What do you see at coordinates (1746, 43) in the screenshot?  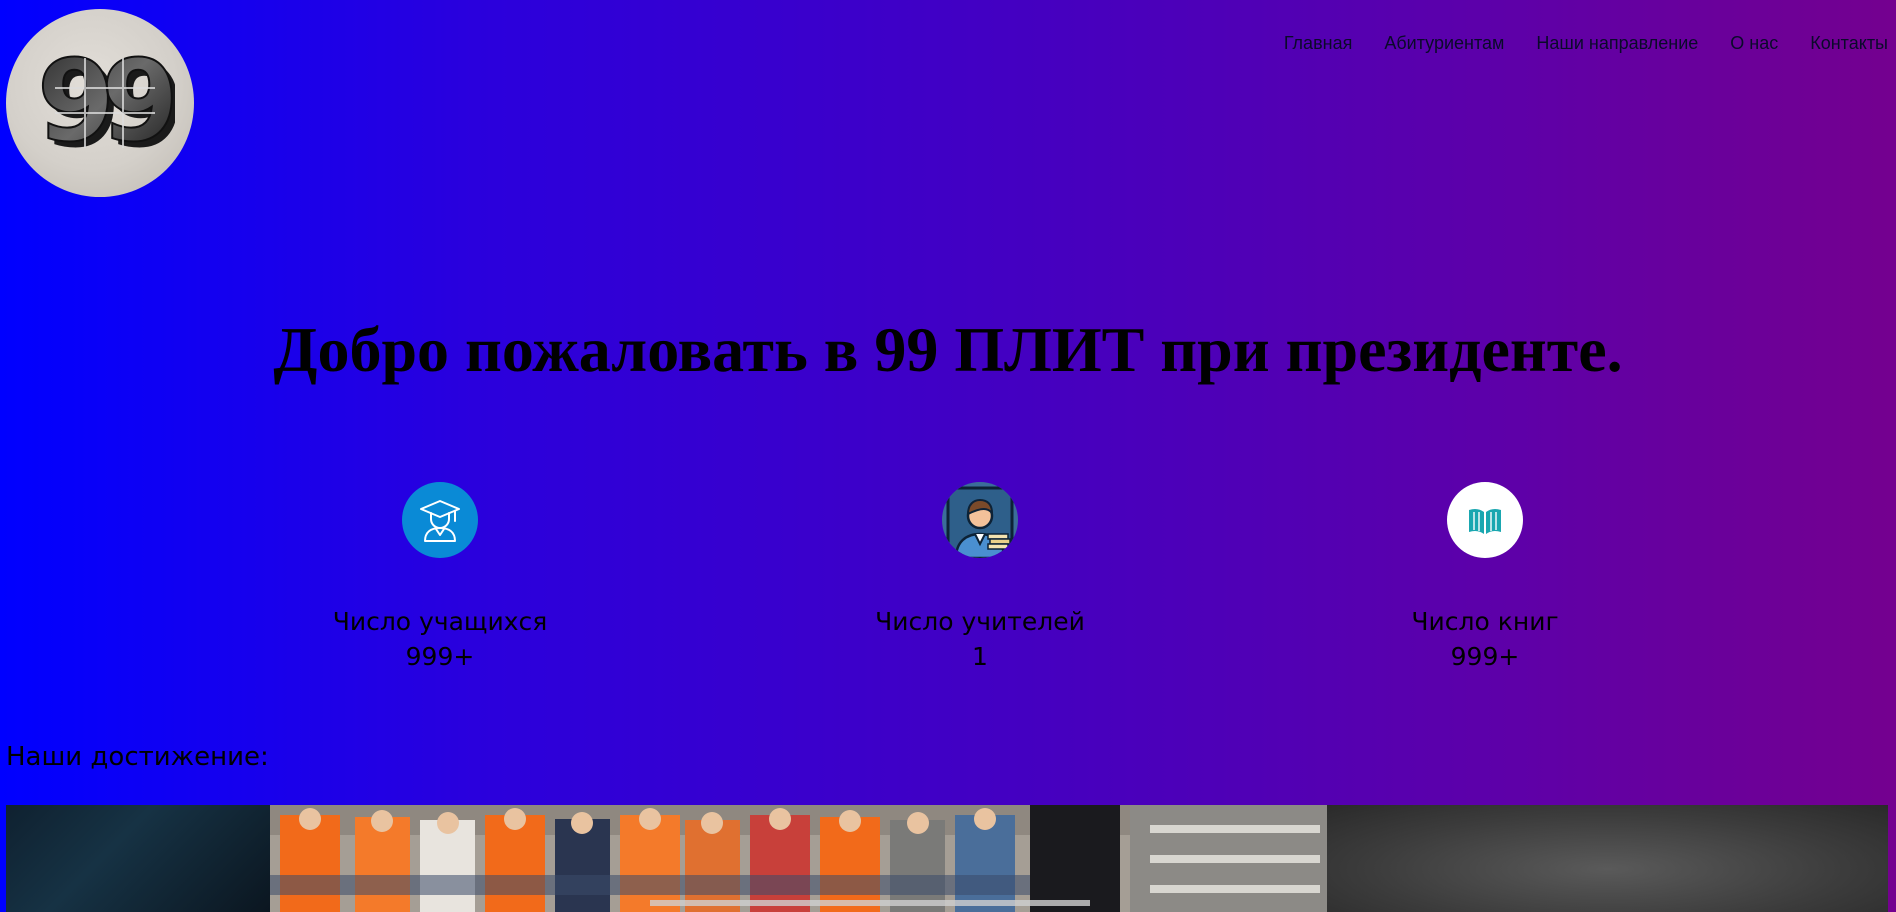 I see `nav-link-about: О нас` at bounding box center [1746, 43].